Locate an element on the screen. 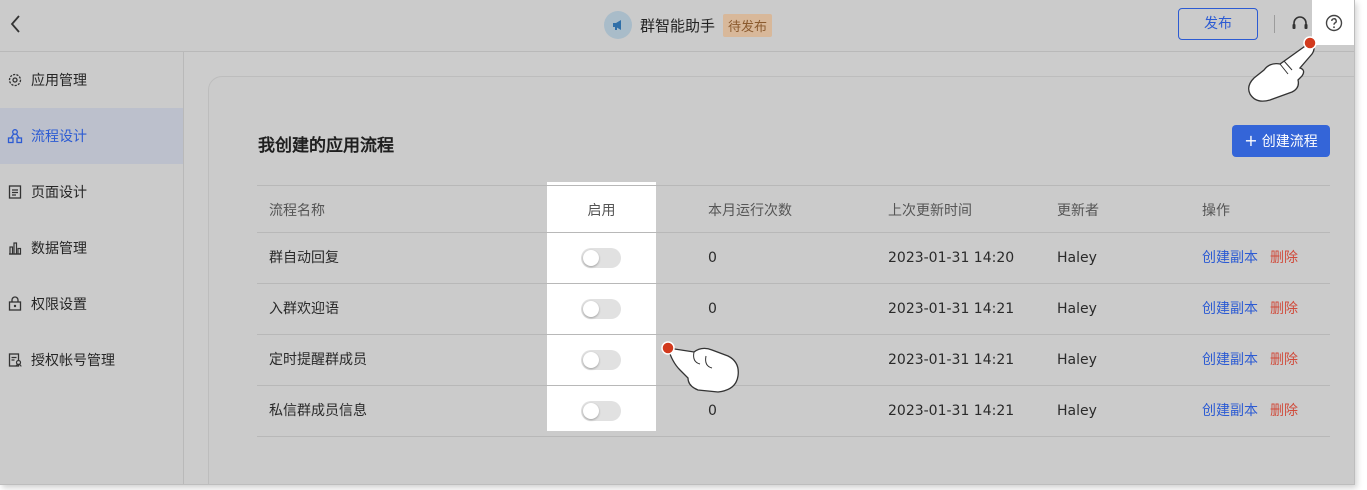  account-icon is located at coordinates (15, 360).